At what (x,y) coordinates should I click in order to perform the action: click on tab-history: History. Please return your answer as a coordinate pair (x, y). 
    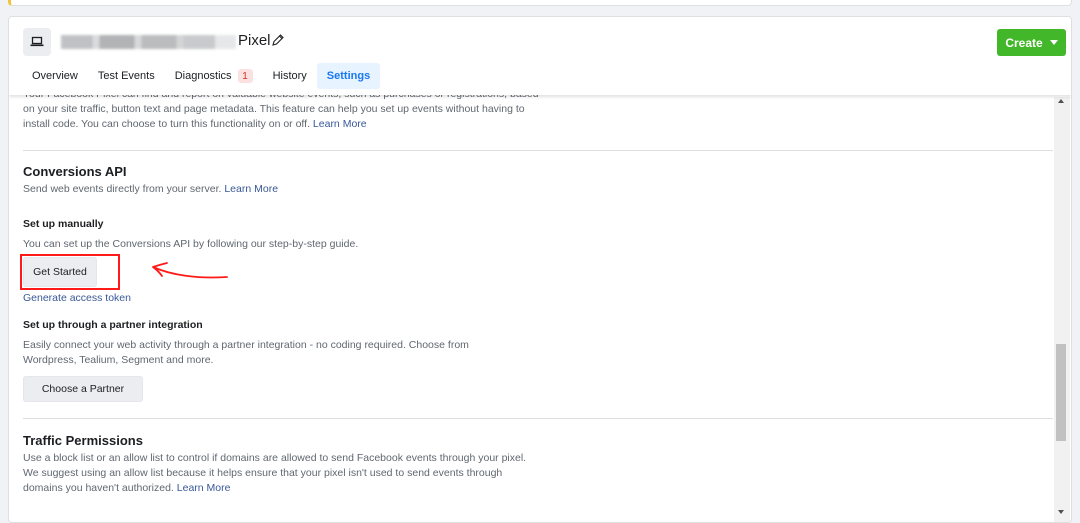
    Looking at the image, I should click on (290, 76).